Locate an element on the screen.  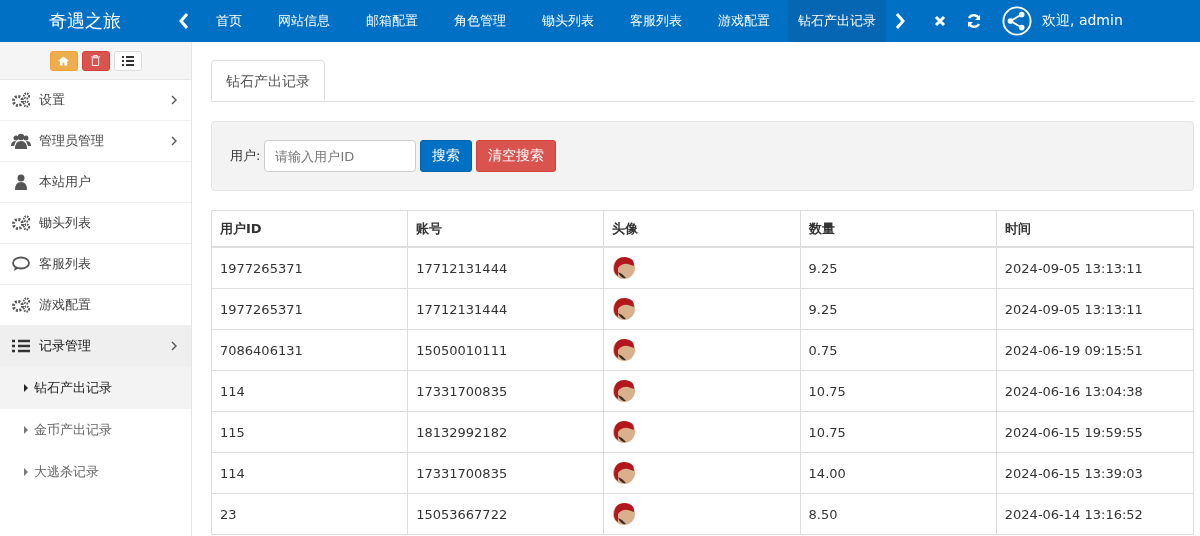
nav-tab: 锄头列表 is located at coordinates (568, 21).